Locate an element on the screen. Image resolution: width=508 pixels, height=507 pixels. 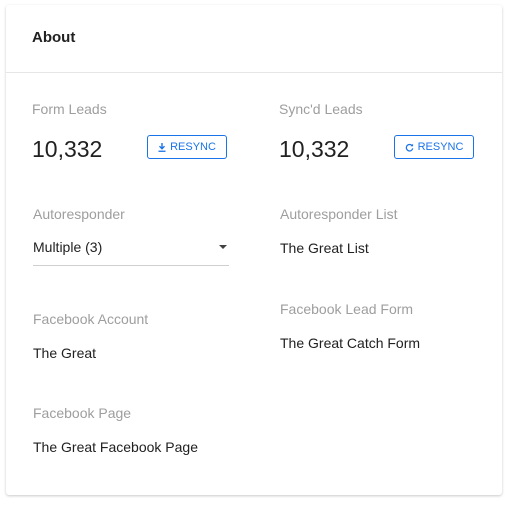
facebook-lead-form-value: The Great Catch Form is located at coordinates (350, 343).